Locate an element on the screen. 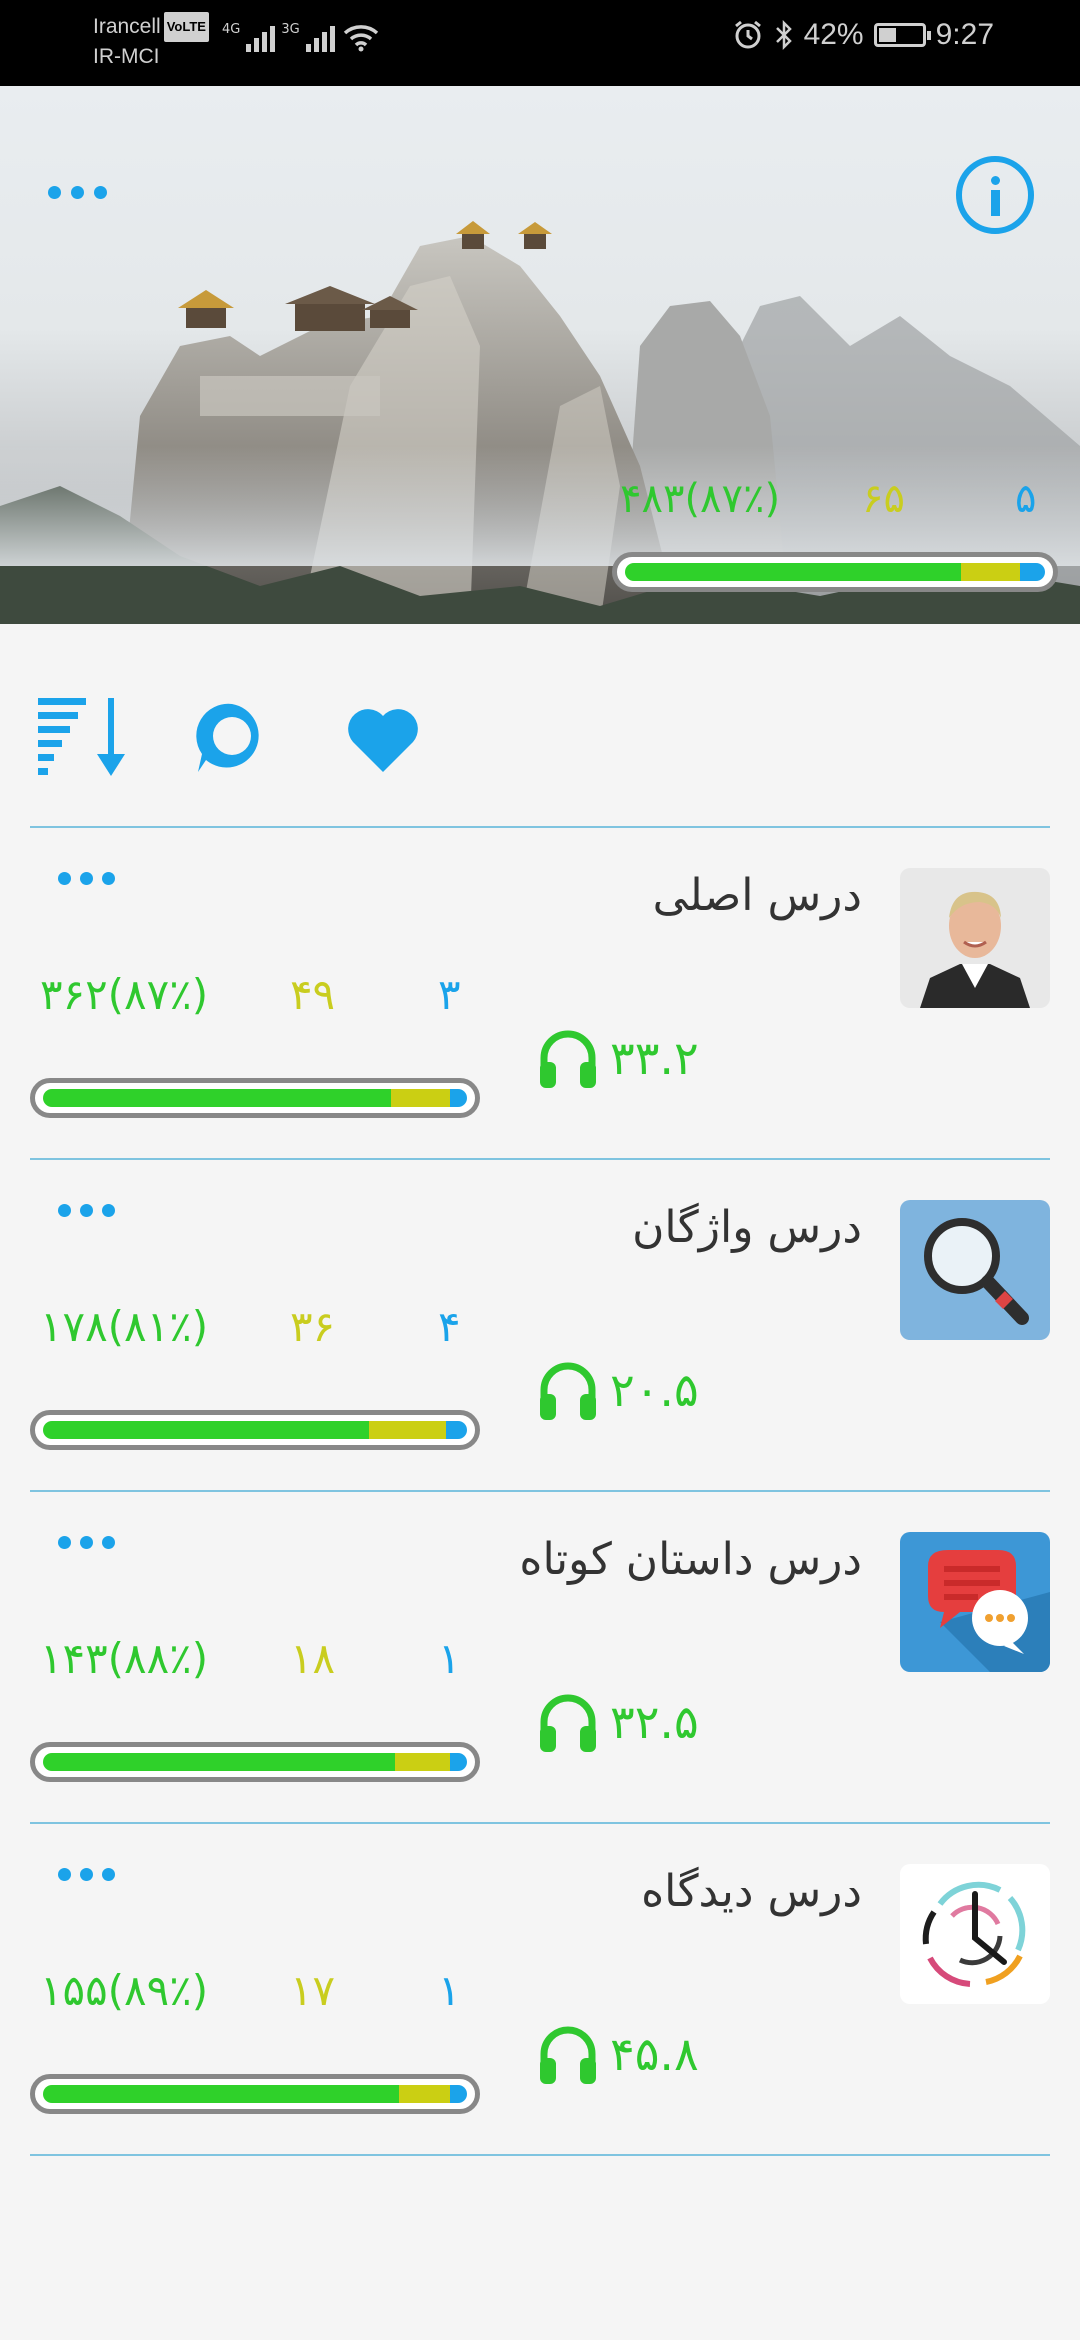  bluetooth-icon is located at coordinates (783, 35).